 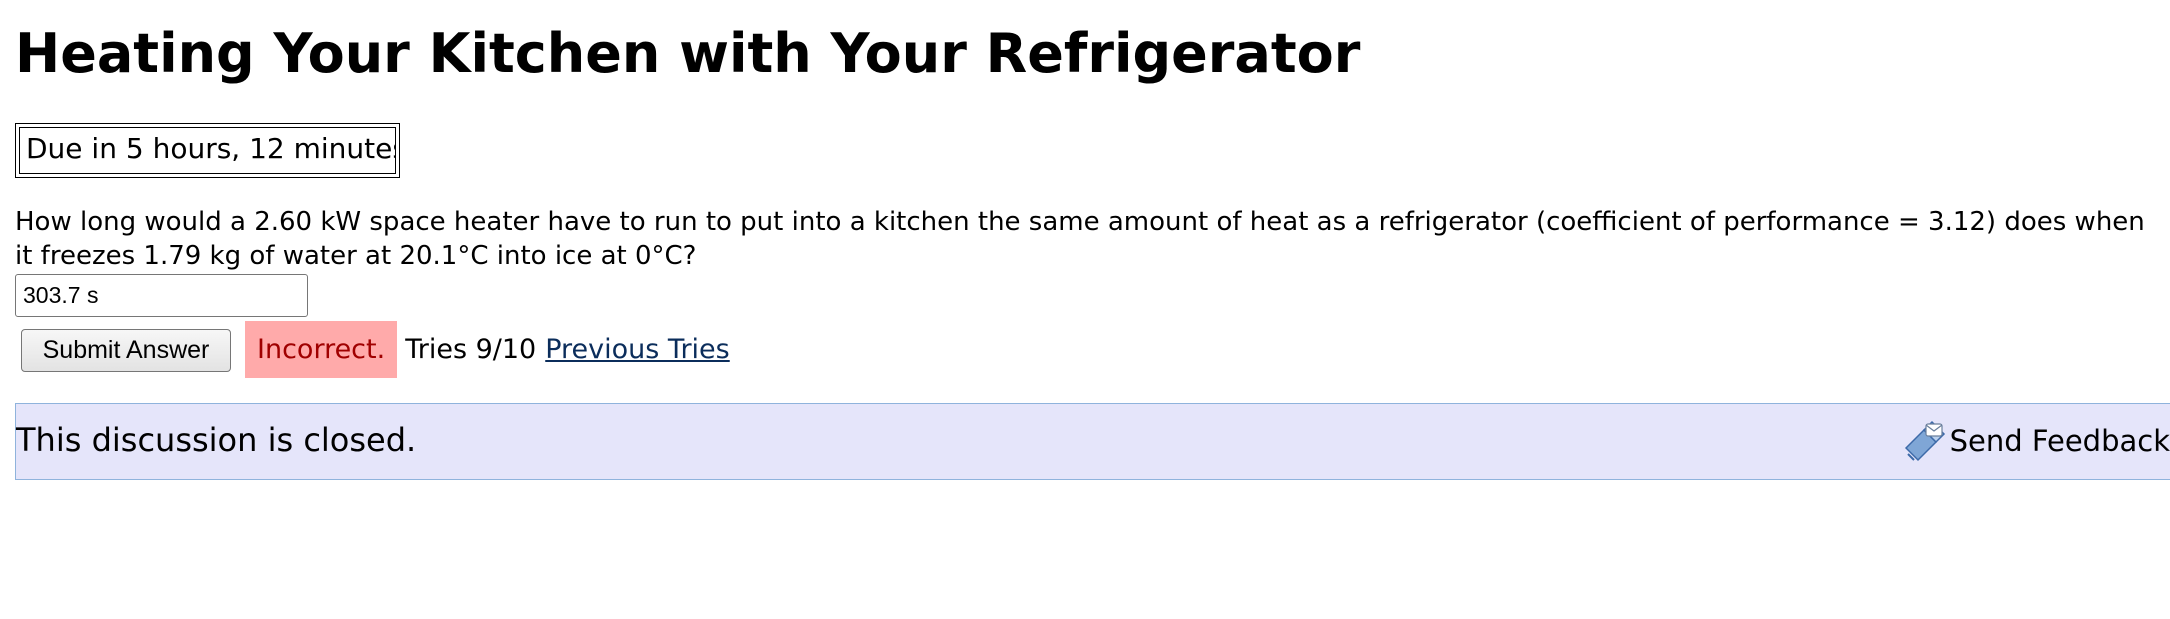 I want to click on answer-input, so click(x=161, y=295).